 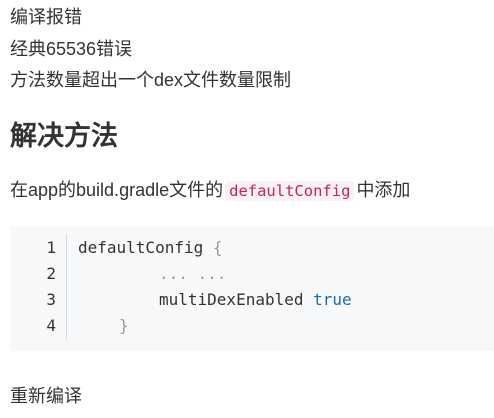 What do you see at coordinates (217, 247) in the screenshot?
I see `code-open-brace: {` at bounding box center [217, 247].